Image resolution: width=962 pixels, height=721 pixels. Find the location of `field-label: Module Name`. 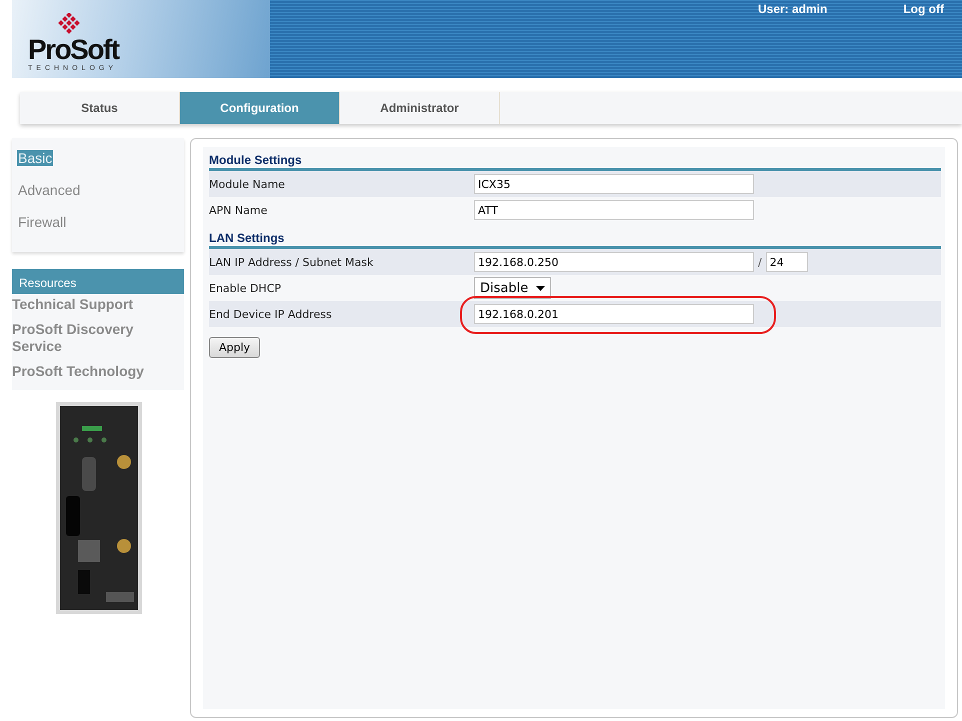

field-label: Module Name is located at coordinates (247, 184).